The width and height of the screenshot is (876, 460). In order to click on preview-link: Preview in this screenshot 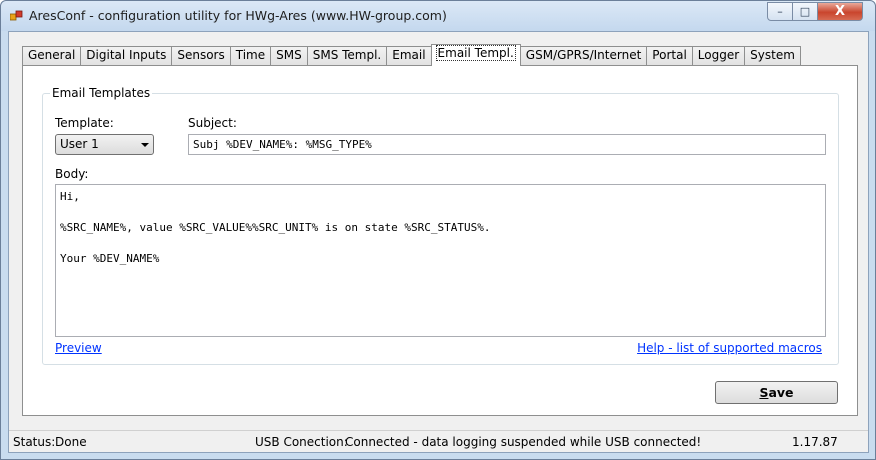, I will do `click(78, 348)`.